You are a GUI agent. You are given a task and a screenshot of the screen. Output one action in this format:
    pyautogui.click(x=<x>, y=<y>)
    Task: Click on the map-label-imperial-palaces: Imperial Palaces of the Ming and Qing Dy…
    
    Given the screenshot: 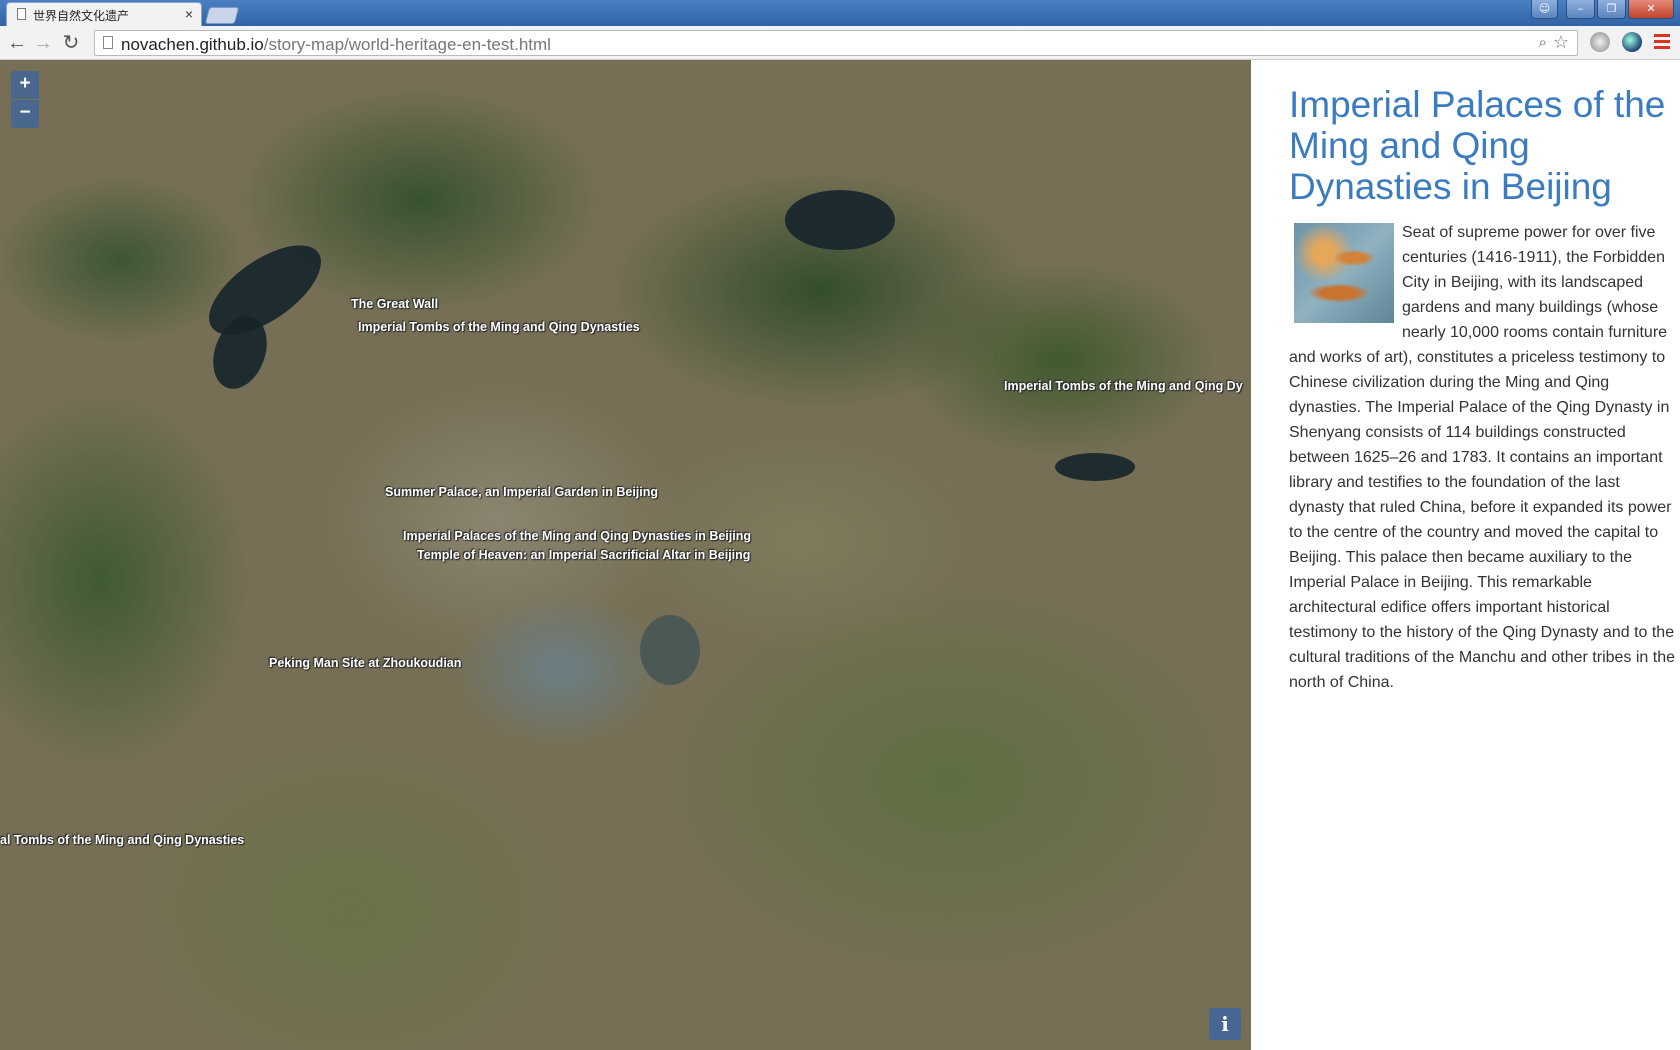 What is the action you would take?
    pyautogui.click(x=577, y=536)
    